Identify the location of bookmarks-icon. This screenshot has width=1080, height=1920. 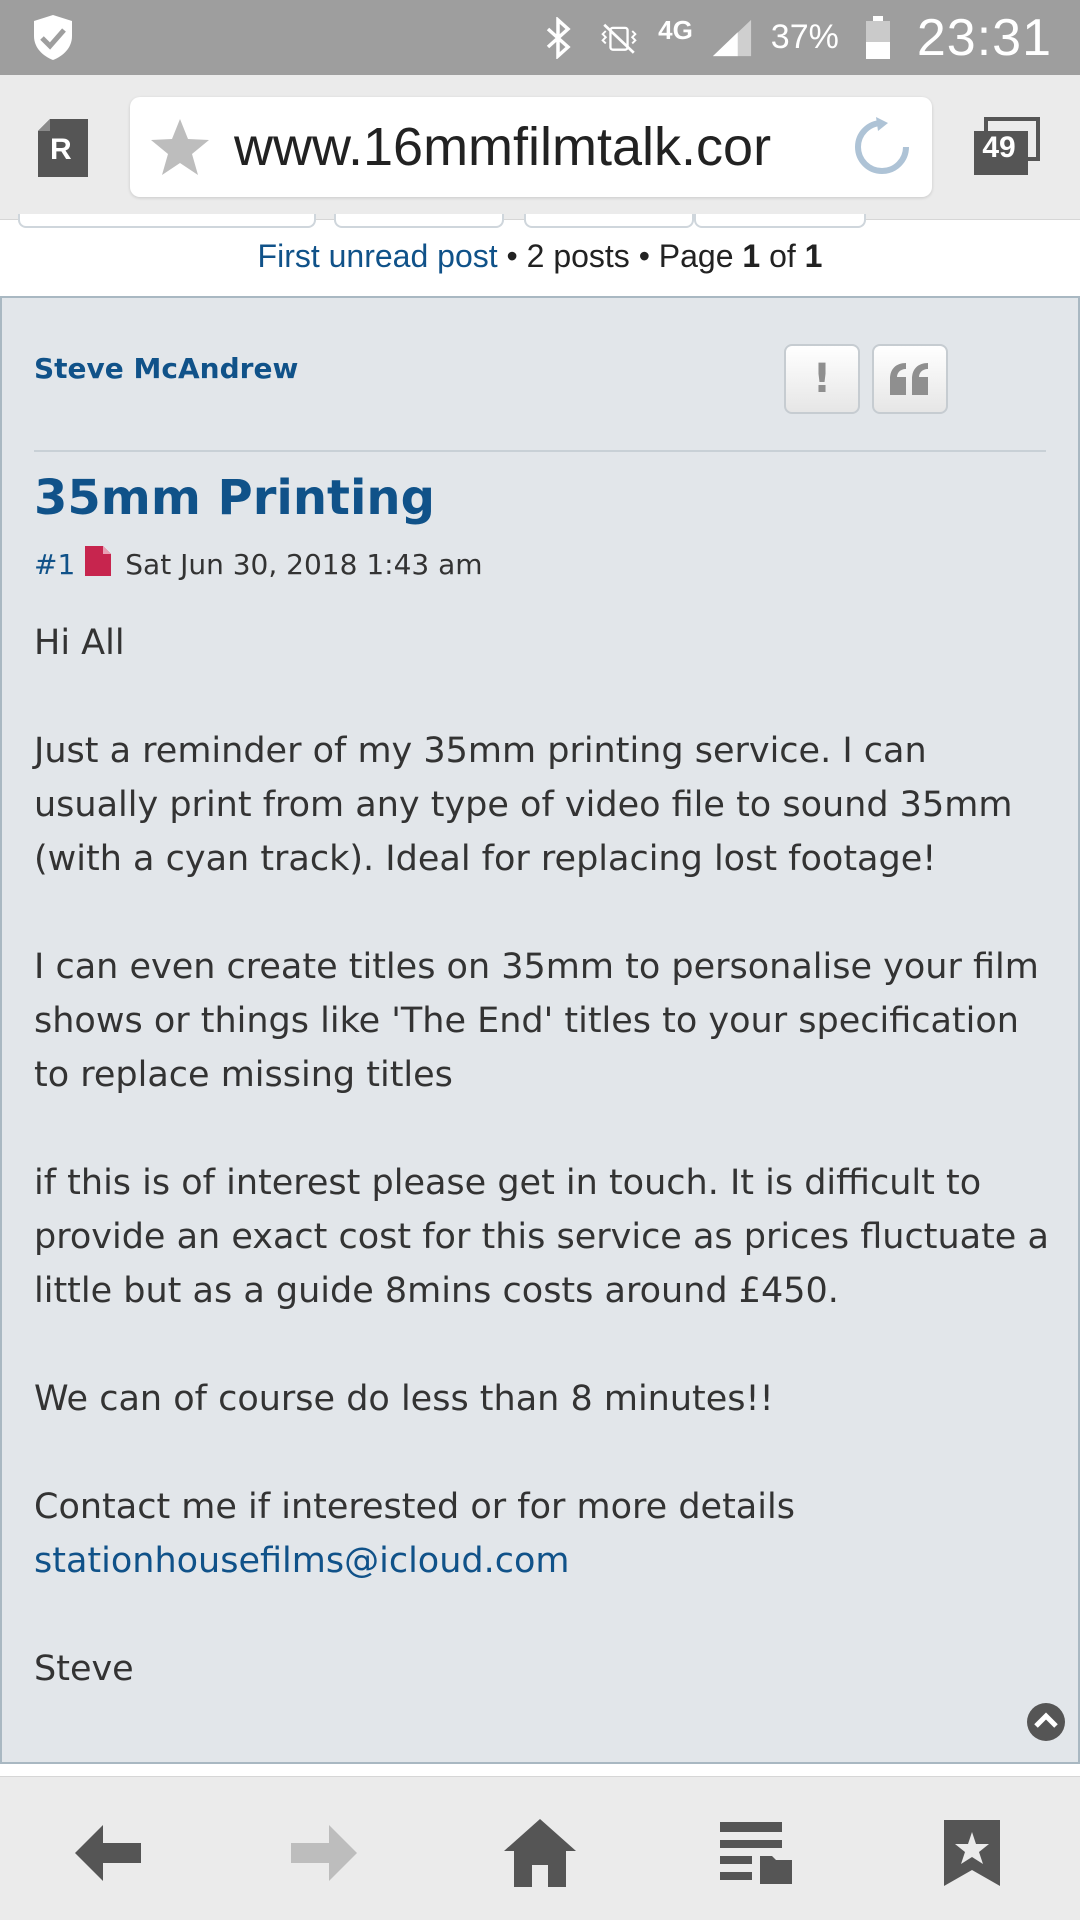
(972, 1853).